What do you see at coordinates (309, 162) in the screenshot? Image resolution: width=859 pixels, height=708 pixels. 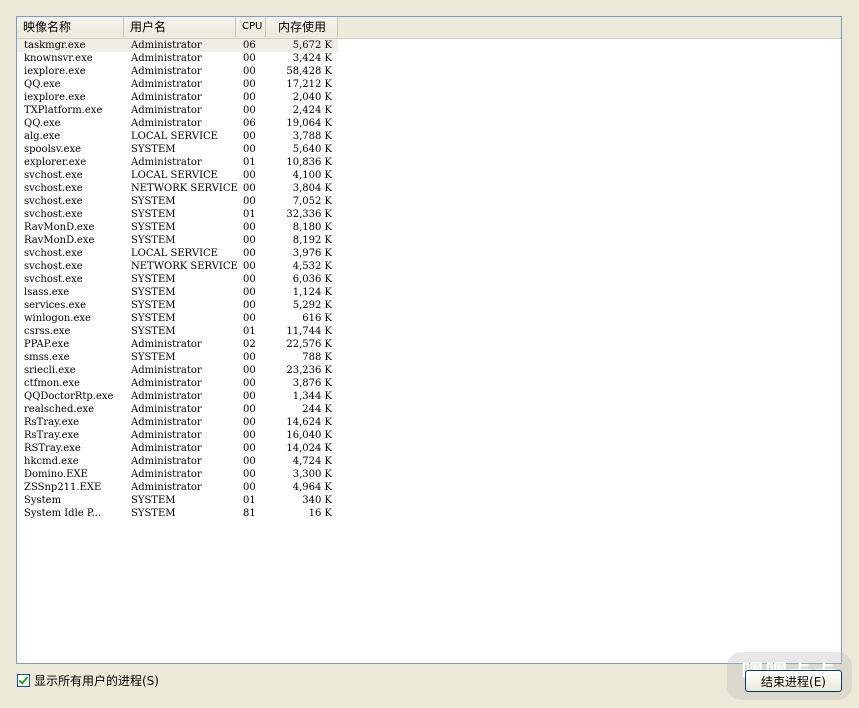 I see `process-memory: 10,836 K` at bounding box center [309, 162].